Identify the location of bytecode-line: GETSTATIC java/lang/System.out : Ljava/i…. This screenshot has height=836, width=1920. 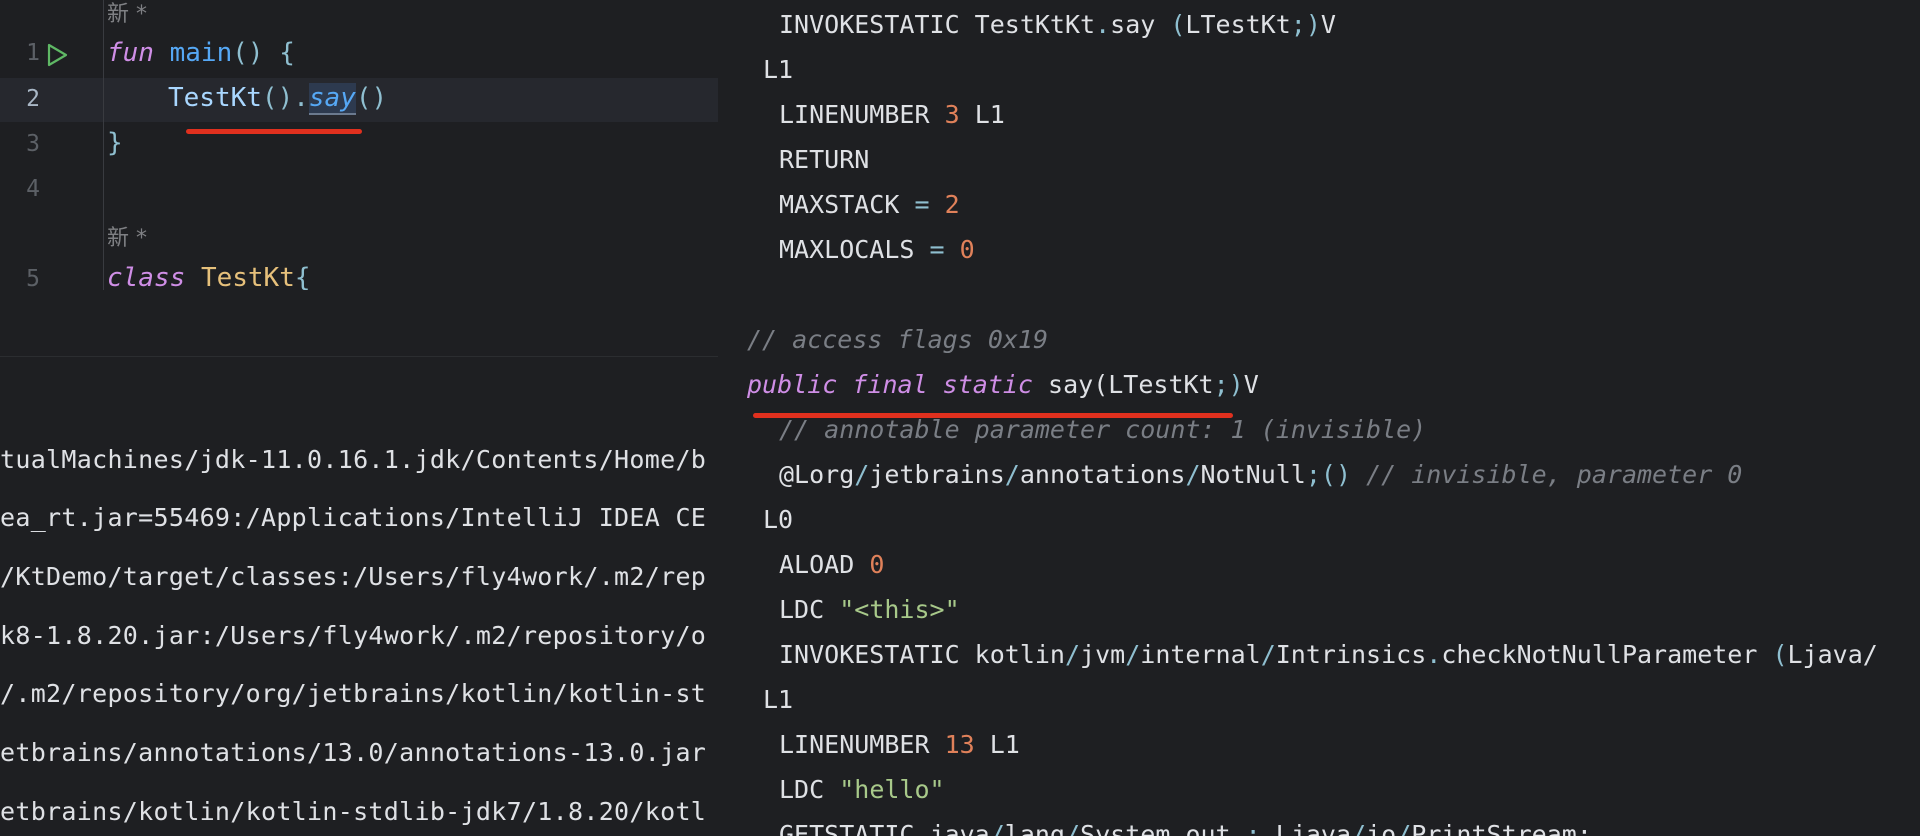
(1185, 828).